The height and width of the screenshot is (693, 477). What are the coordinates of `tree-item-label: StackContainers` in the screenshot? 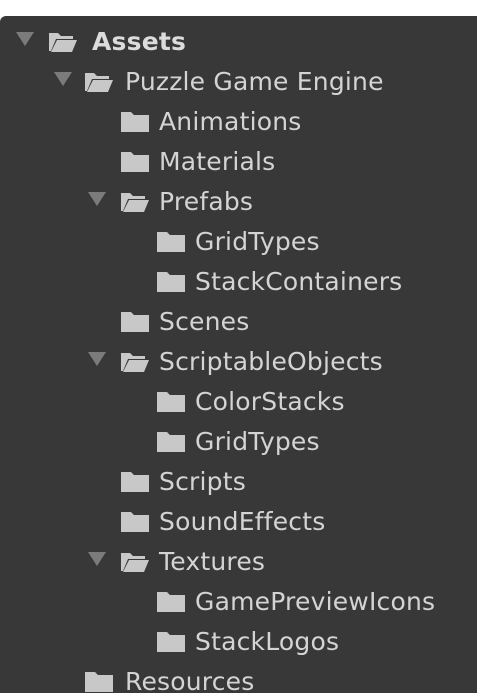 It's located at (299, 281).